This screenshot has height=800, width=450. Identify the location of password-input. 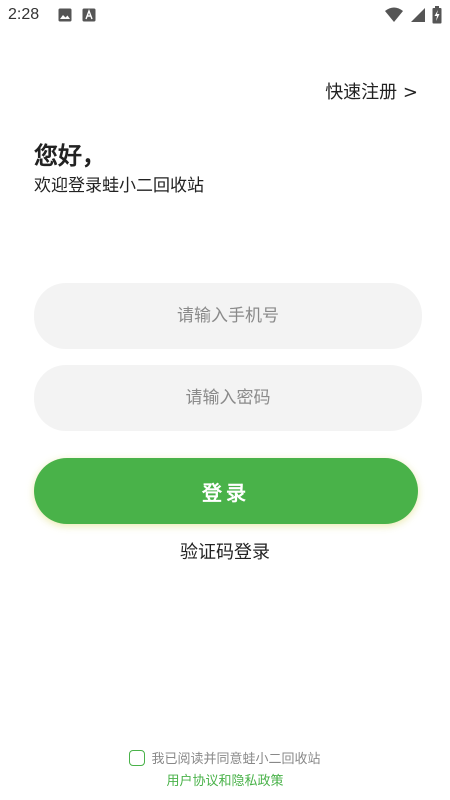
(228, 398).